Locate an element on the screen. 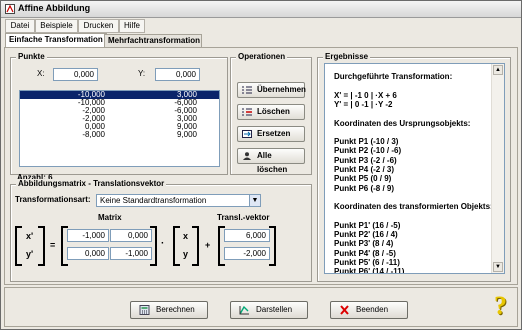 The height and width of the screenshot is (330, 522). delete-list-icon is located at coordinates (247, 112).